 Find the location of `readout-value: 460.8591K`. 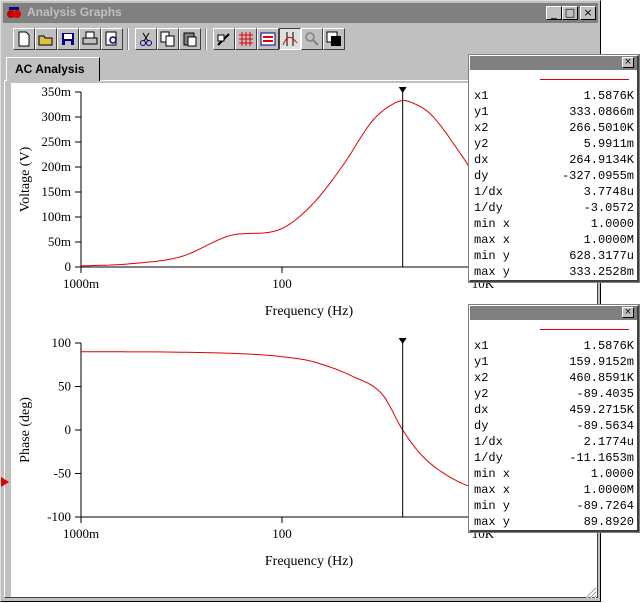

readout-value: 460.8591K is located at coordinates (601, 378).